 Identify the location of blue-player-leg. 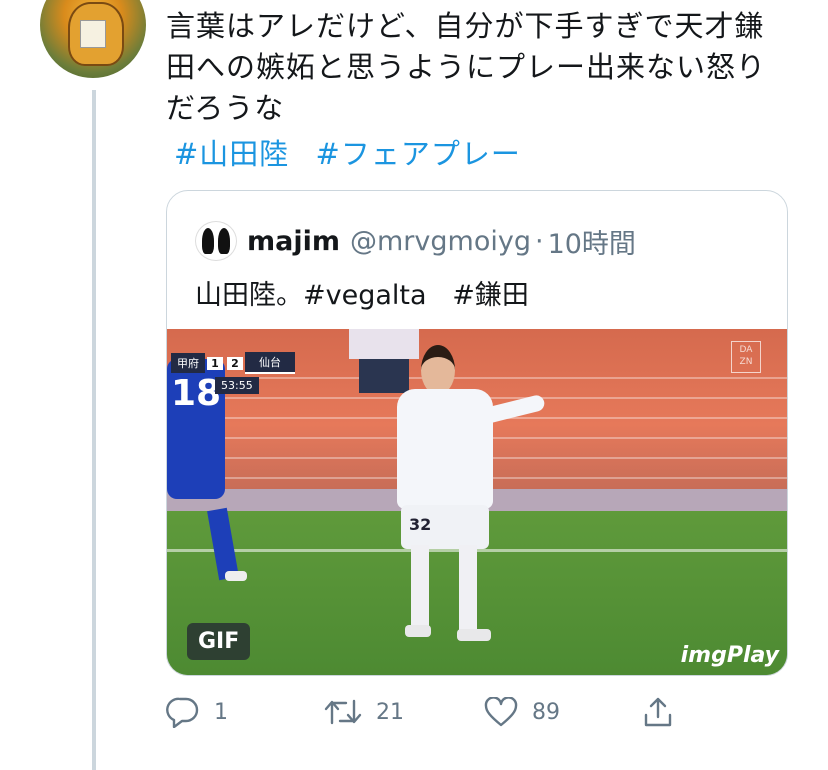
(223, 544).